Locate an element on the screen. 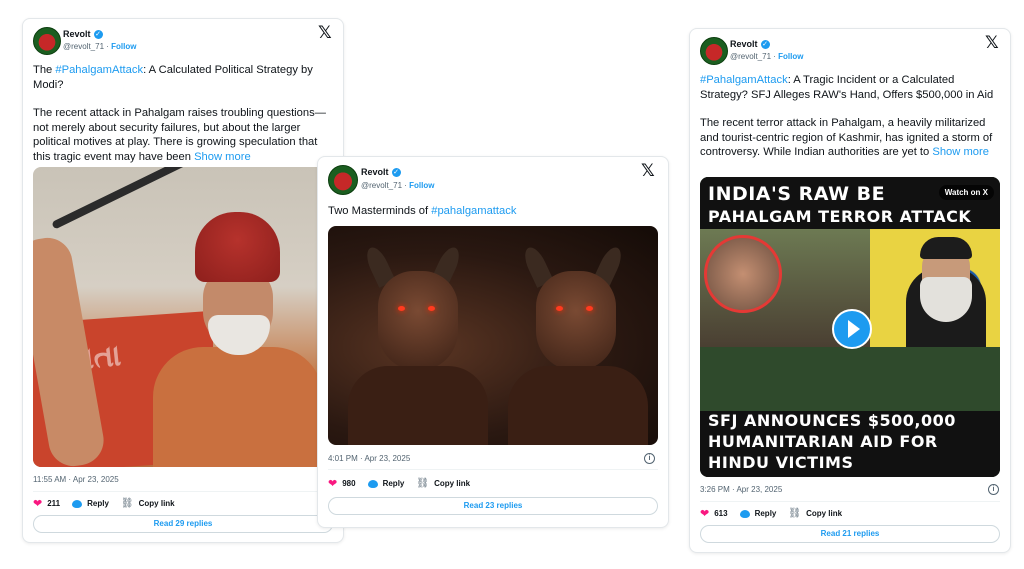  like-count: 613 is located at coordinates (721, 513).